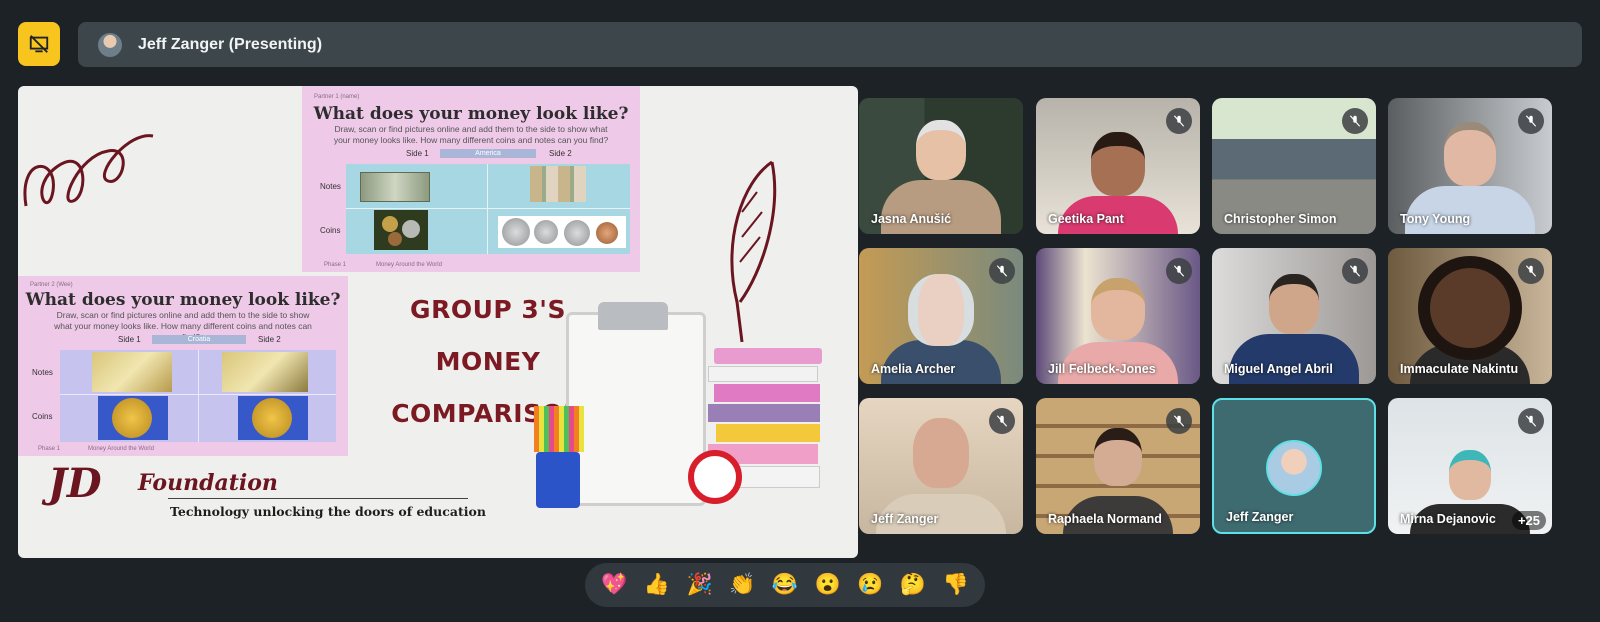 This screenshot has width=1600, height=622. What do you see at coordinates (614, 585) in the screenshot?
I see `reaction-heart-icon: 💖` at bounding box center [614, 585].